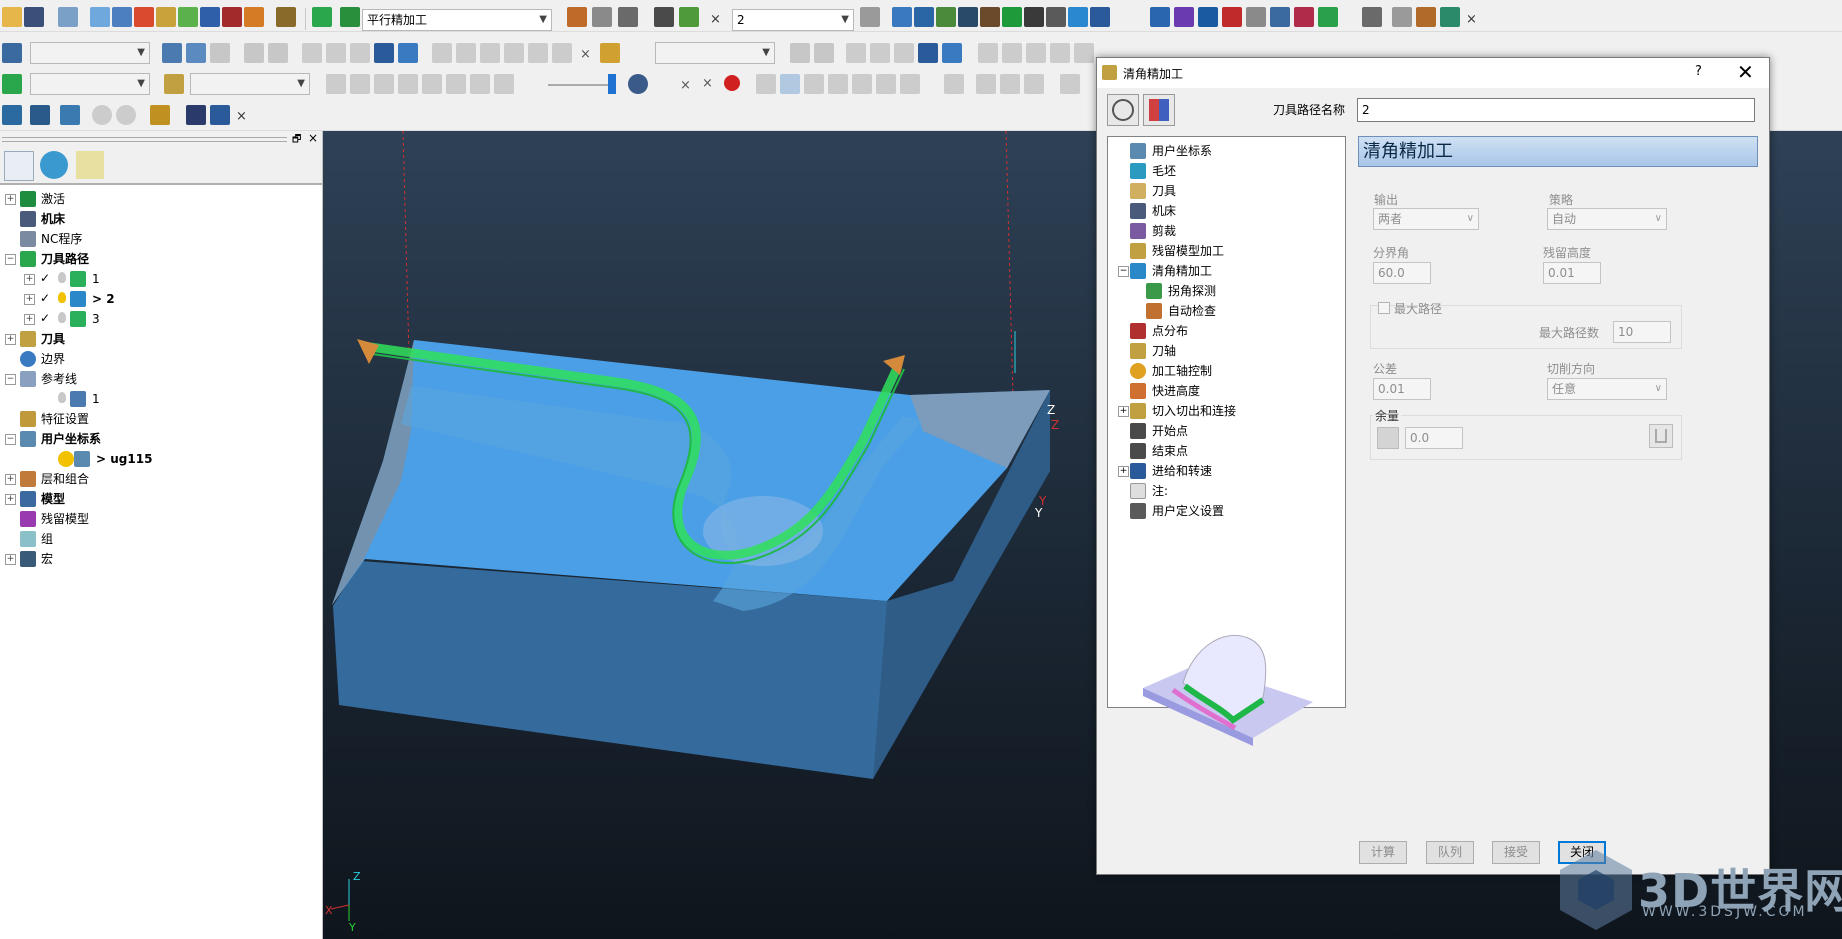  What do you see at coordinates (68, 17) in the screenshot?
I see `model-icon` at bounding box center [68, 17].